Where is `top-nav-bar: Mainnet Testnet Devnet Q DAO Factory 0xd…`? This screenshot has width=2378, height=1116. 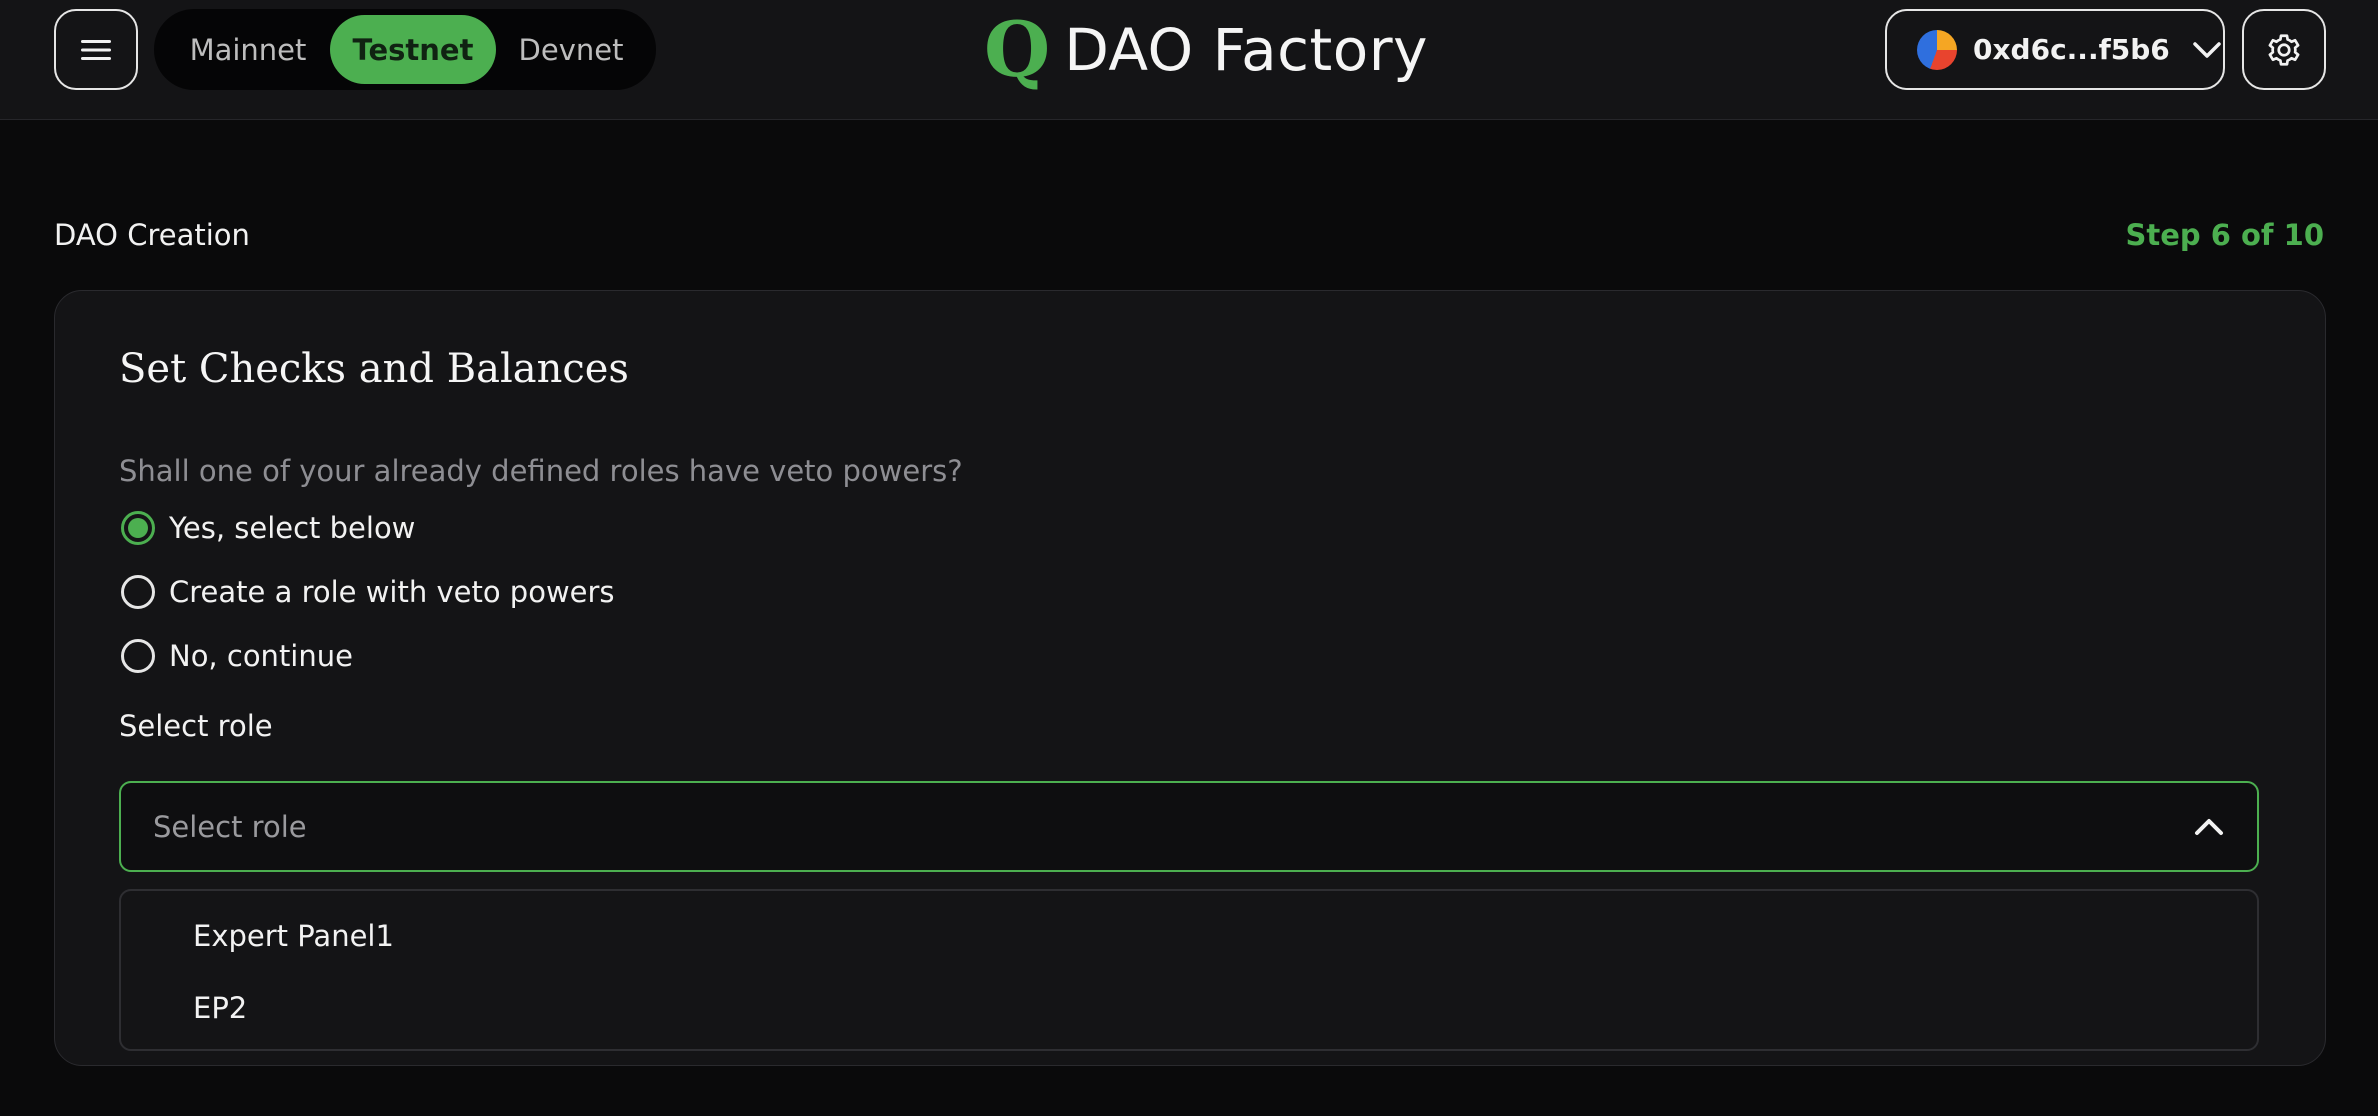 top-nav-bar: Mainnet Testnet Devnet Q DAO Factory 0xd… is located at coordinates (1189, 60).